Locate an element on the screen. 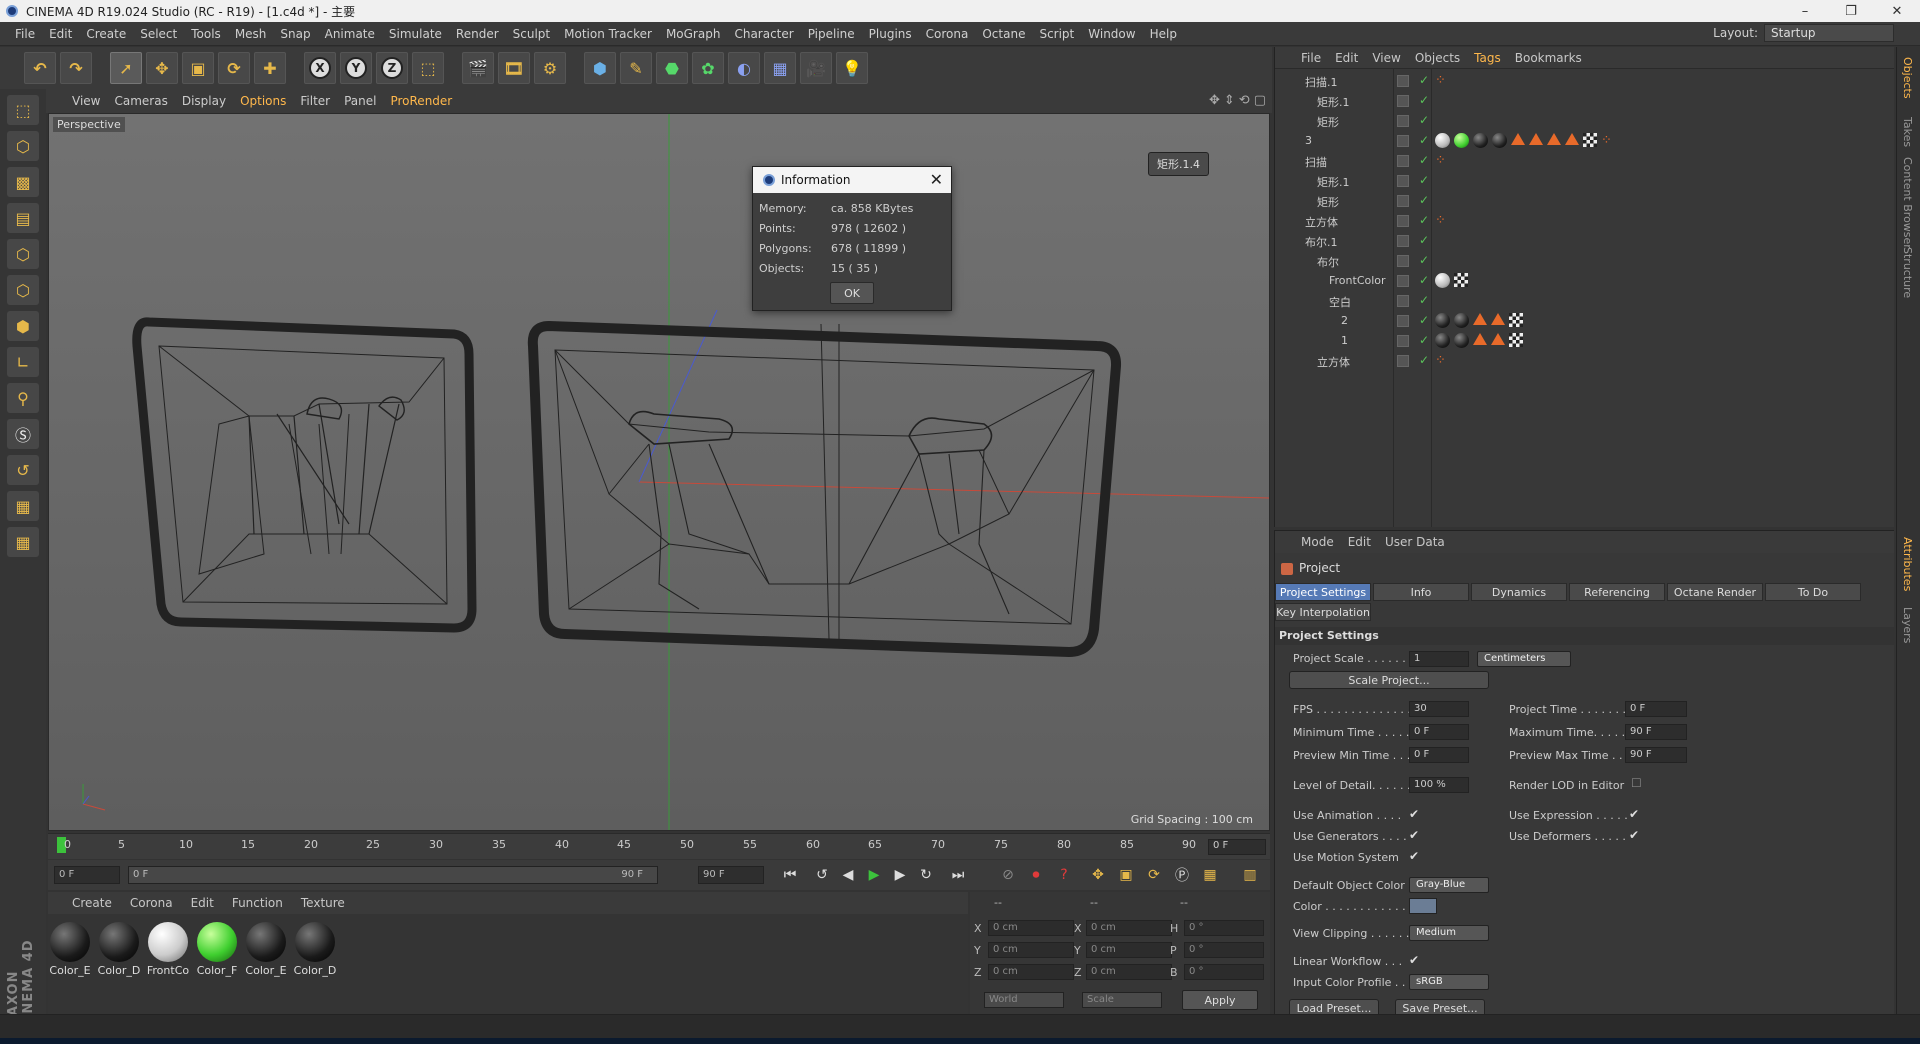 The width and height of the screenshot is (1920, 1044). tab-dynamics: Dynamics is located at coordinates (1519, 592).